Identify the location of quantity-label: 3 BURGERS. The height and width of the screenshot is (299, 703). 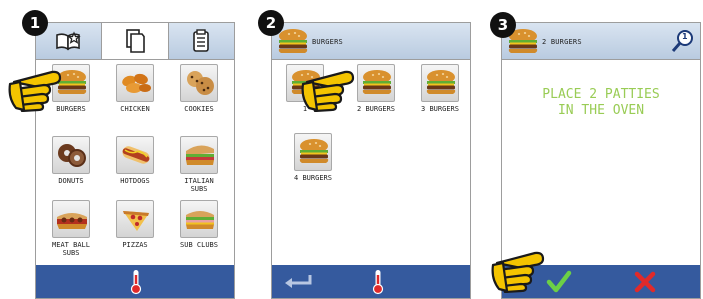
(440, 109).